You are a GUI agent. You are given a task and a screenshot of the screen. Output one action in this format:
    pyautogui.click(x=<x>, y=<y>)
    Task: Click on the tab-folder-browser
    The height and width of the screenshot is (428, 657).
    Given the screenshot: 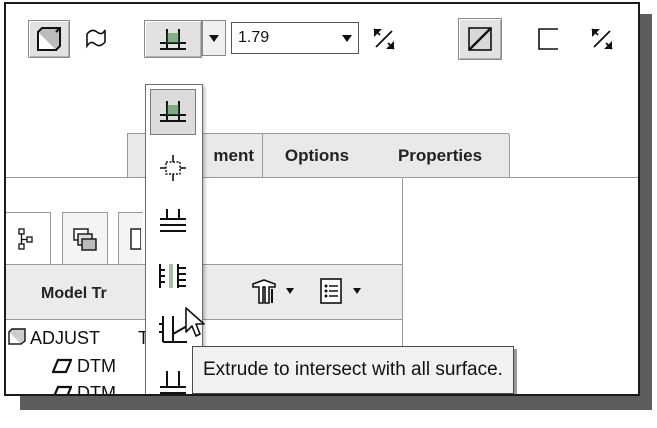 What is the action you would take?
    pyautogui.click(x=85, y=238)
    